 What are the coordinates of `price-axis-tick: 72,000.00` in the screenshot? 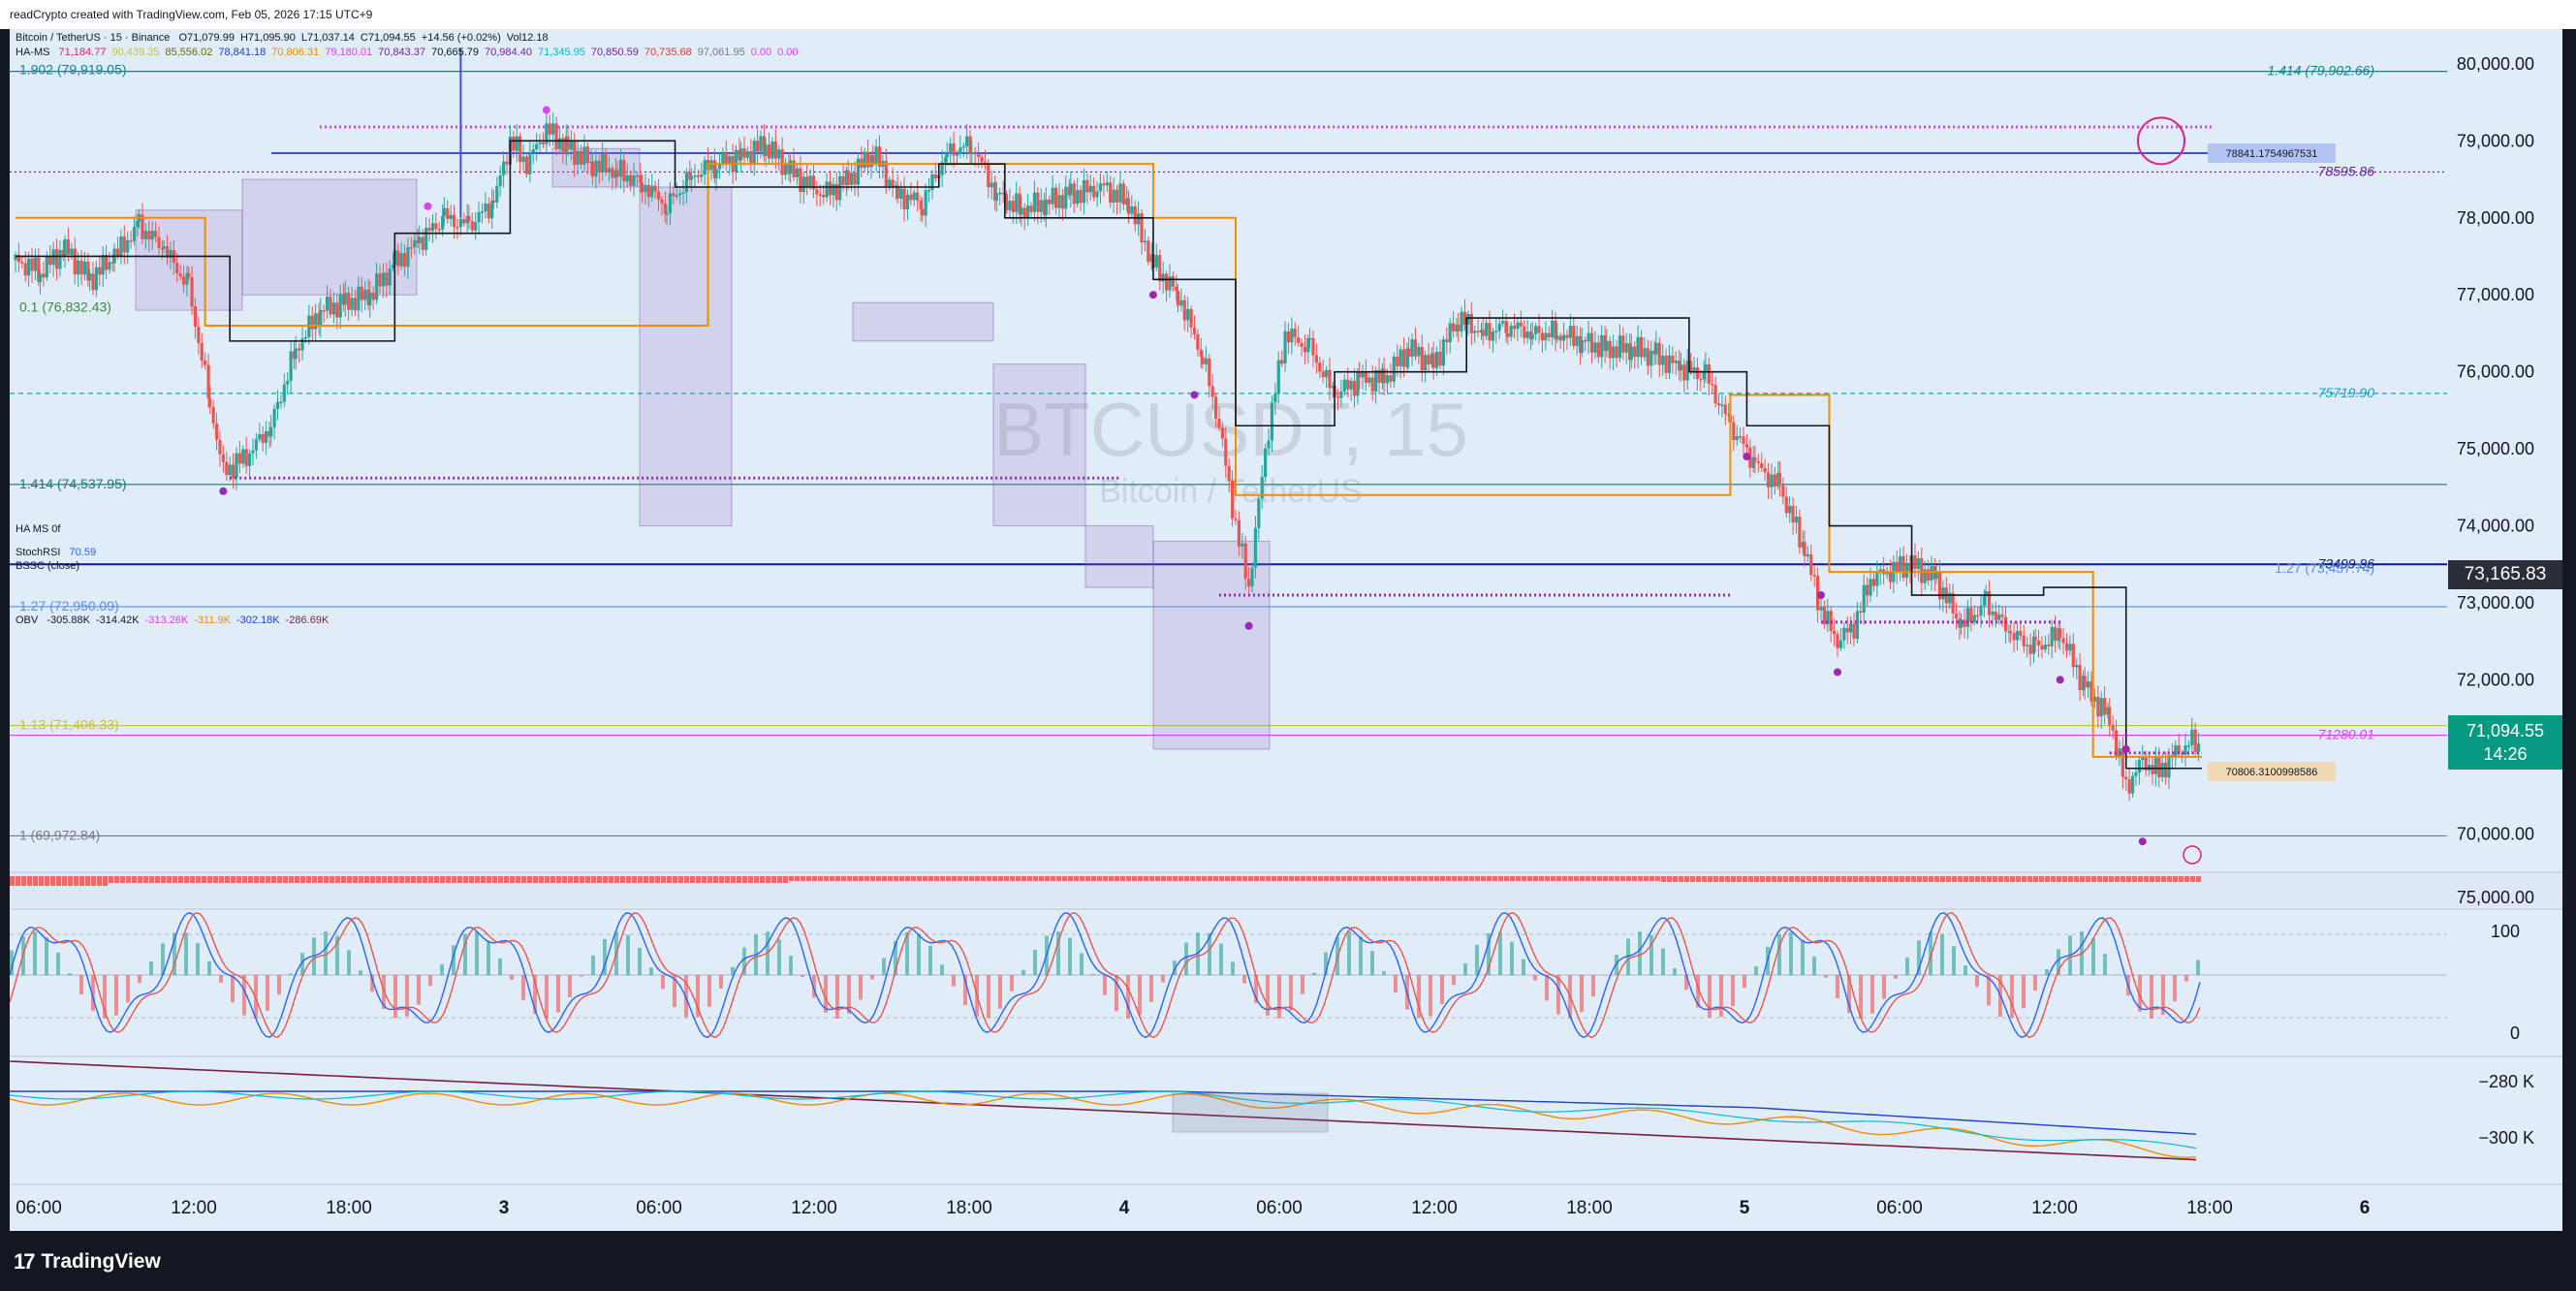 It's located at (2495, 679).